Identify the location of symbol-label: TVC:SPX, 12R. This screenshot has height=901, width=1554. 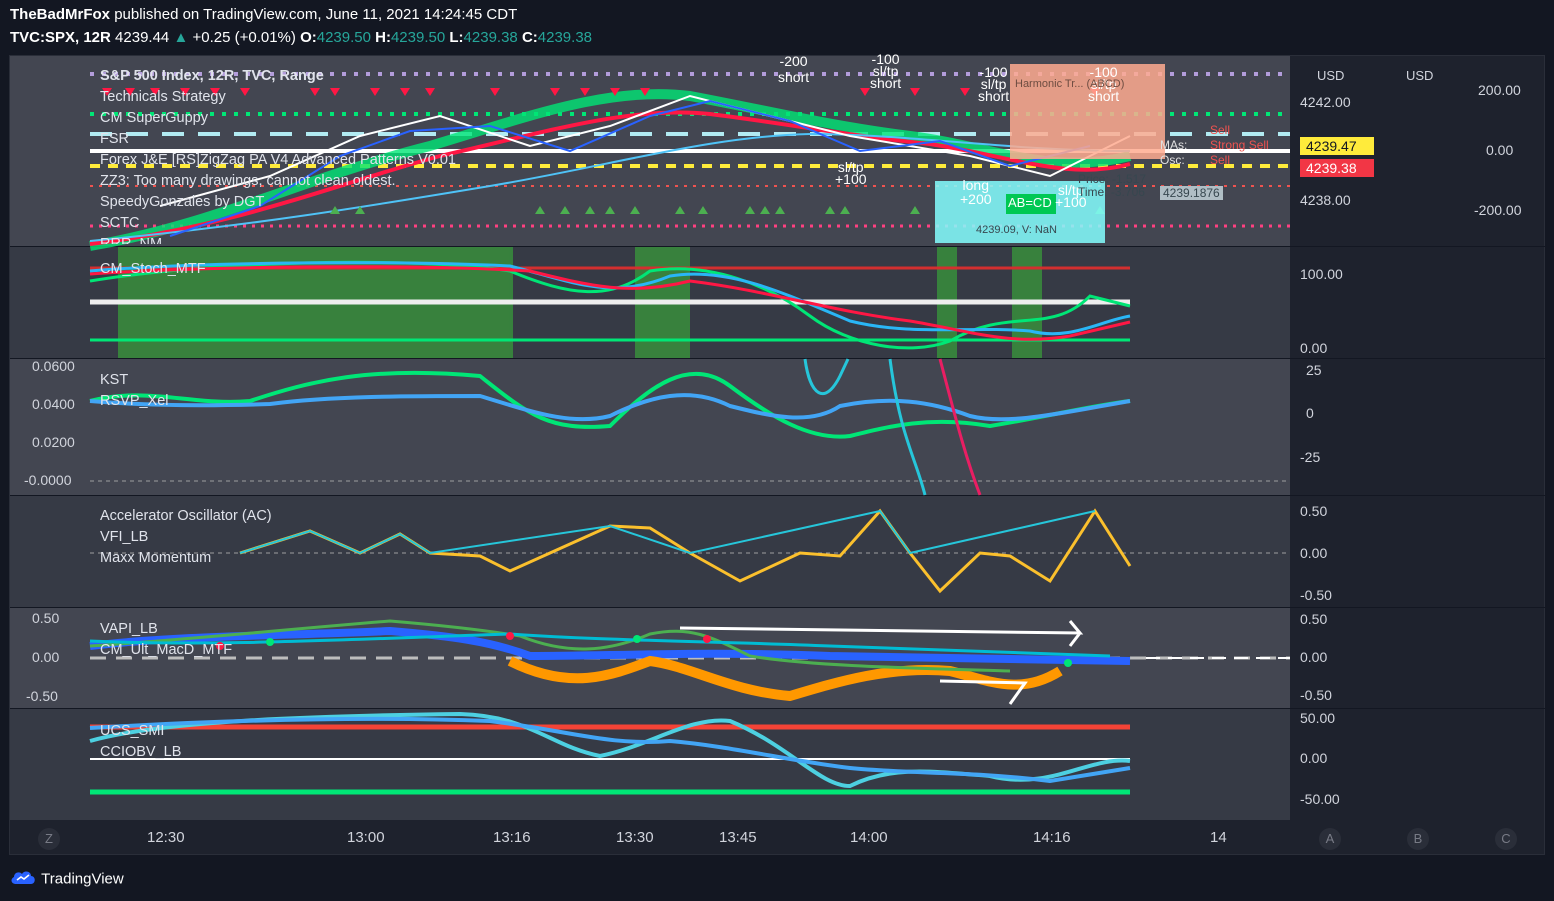
(60, 37).